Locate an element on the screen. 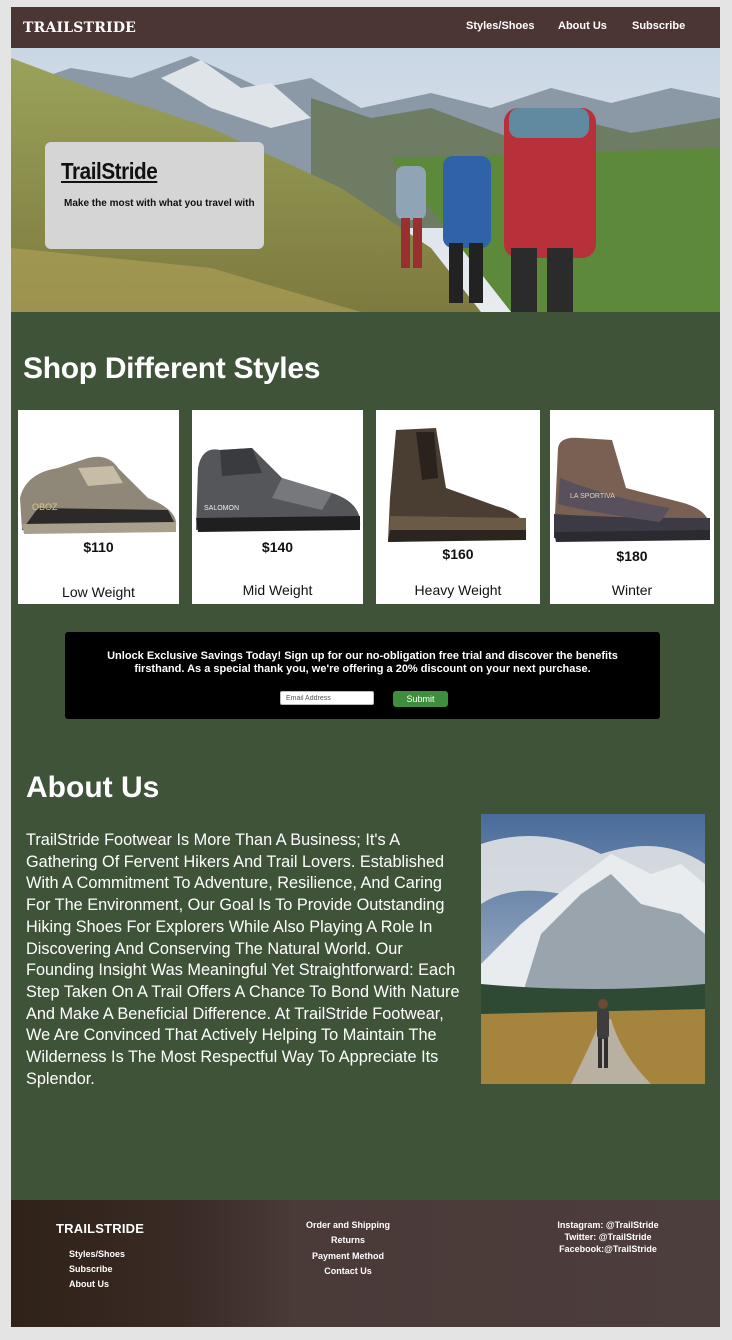 The width and height of the screenshot is (732, 1340). low-weight-shoe-image: OBOZ is located at coordinates (98, 495).